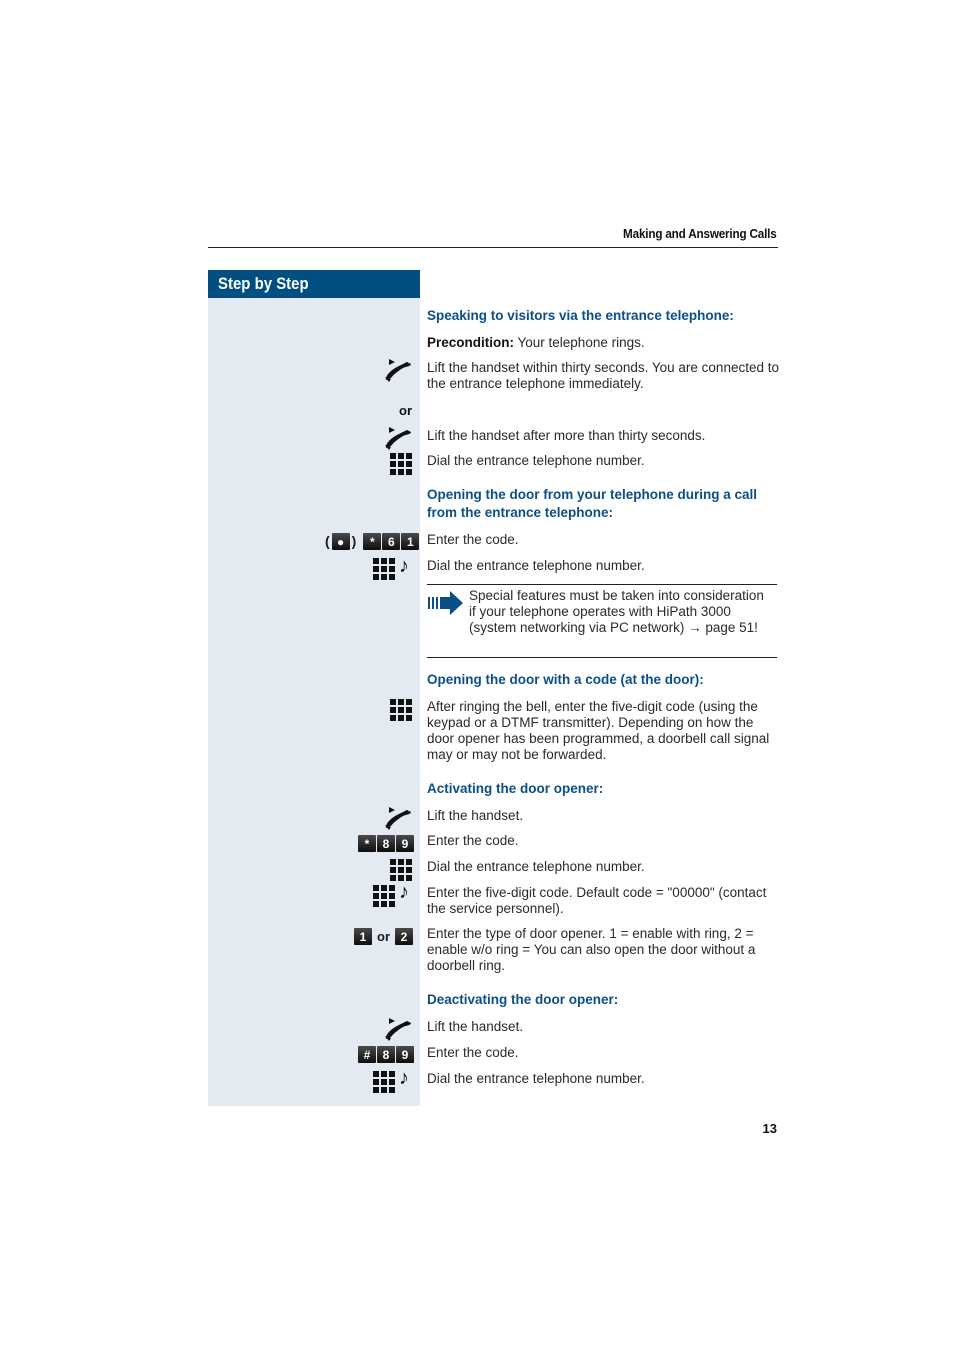 This screenshot has height=1351, width=954. Describe the element at coordinates (700, 233) in the screenshot. I see `running-header: Making and Answering Calls` at that location.